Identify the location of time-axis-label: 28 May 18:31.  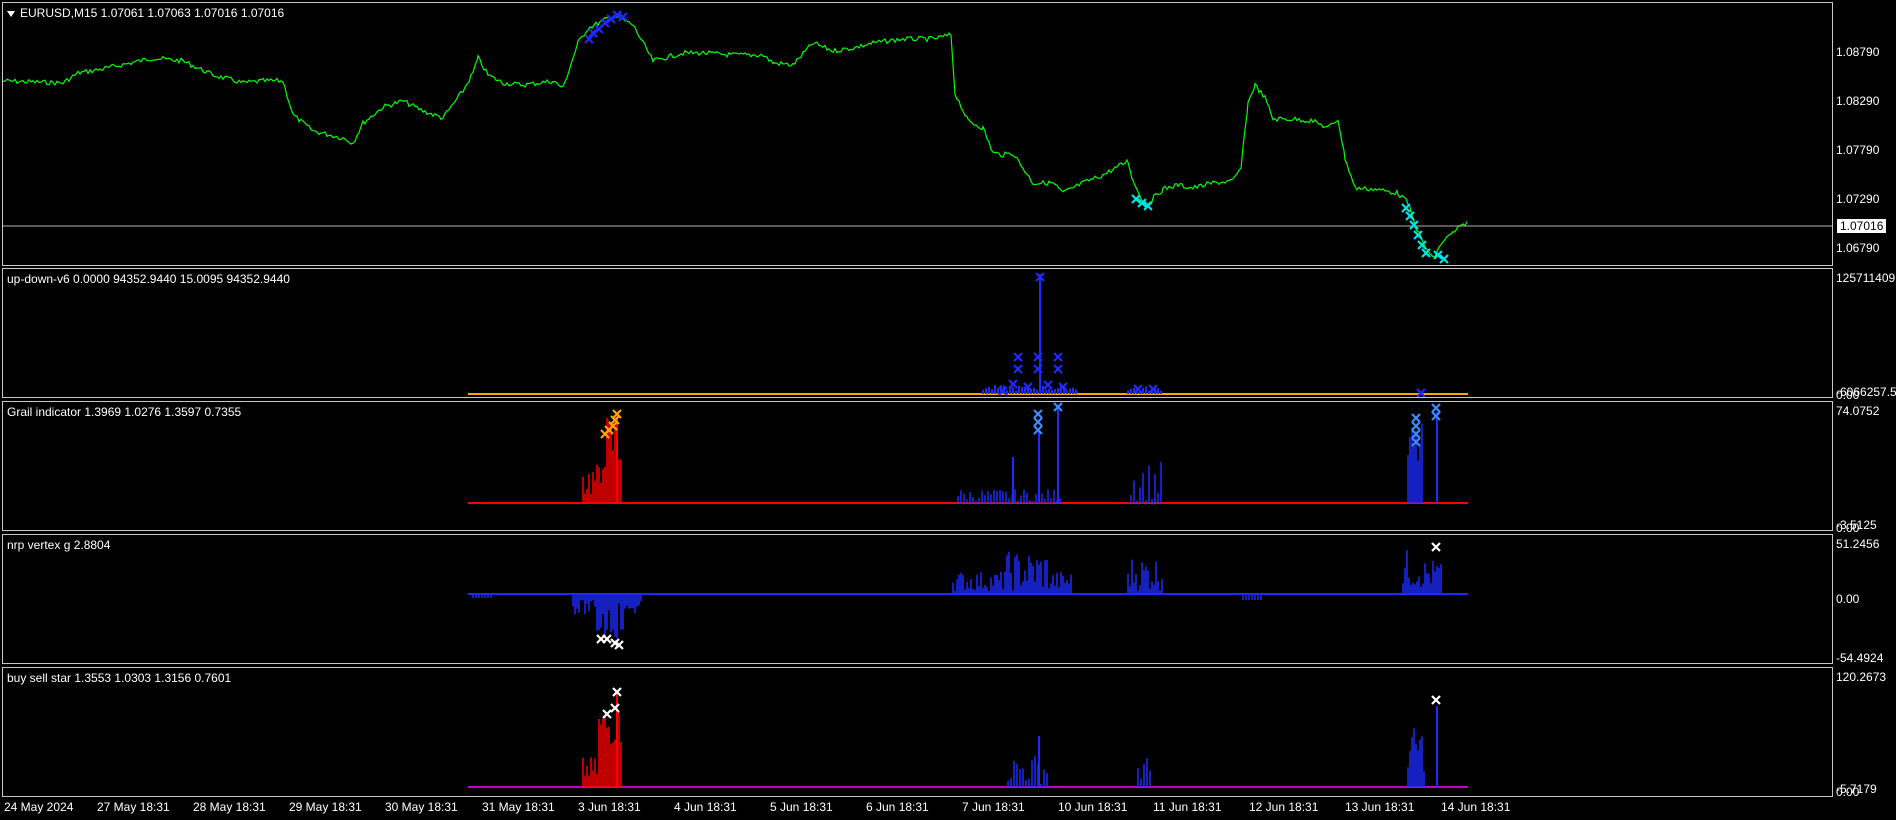
(229, 807).